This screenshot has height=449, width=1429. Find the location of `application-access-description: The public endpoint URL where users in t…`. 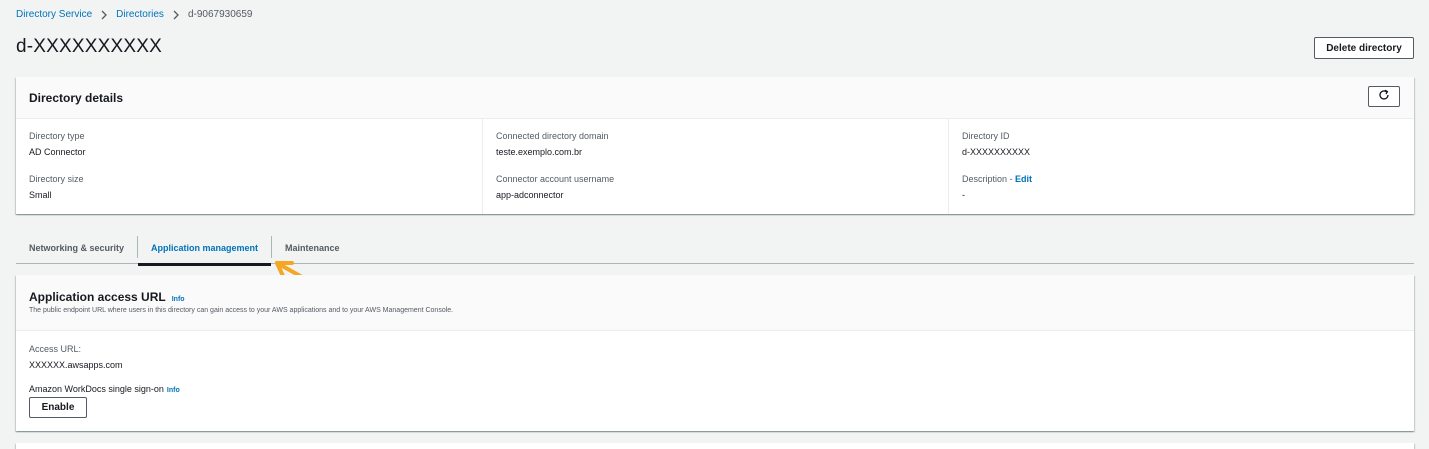

application-access-description: The public endpoint URL where users in t… is located at coordinates (241, 310).